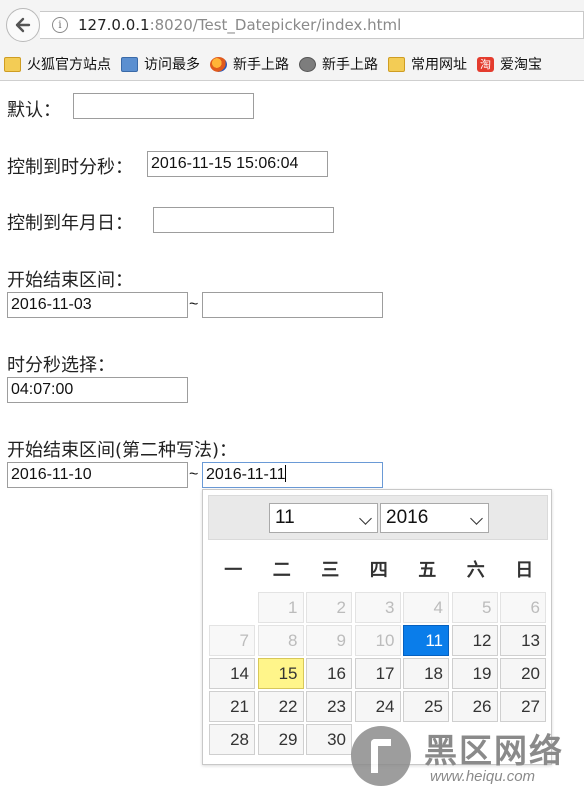 This screenshot has height=791, width=584. Describe the element at coordinates (70, 167) in the screenshot. I see `datetime-label: 控制到时分秒：` at that location.